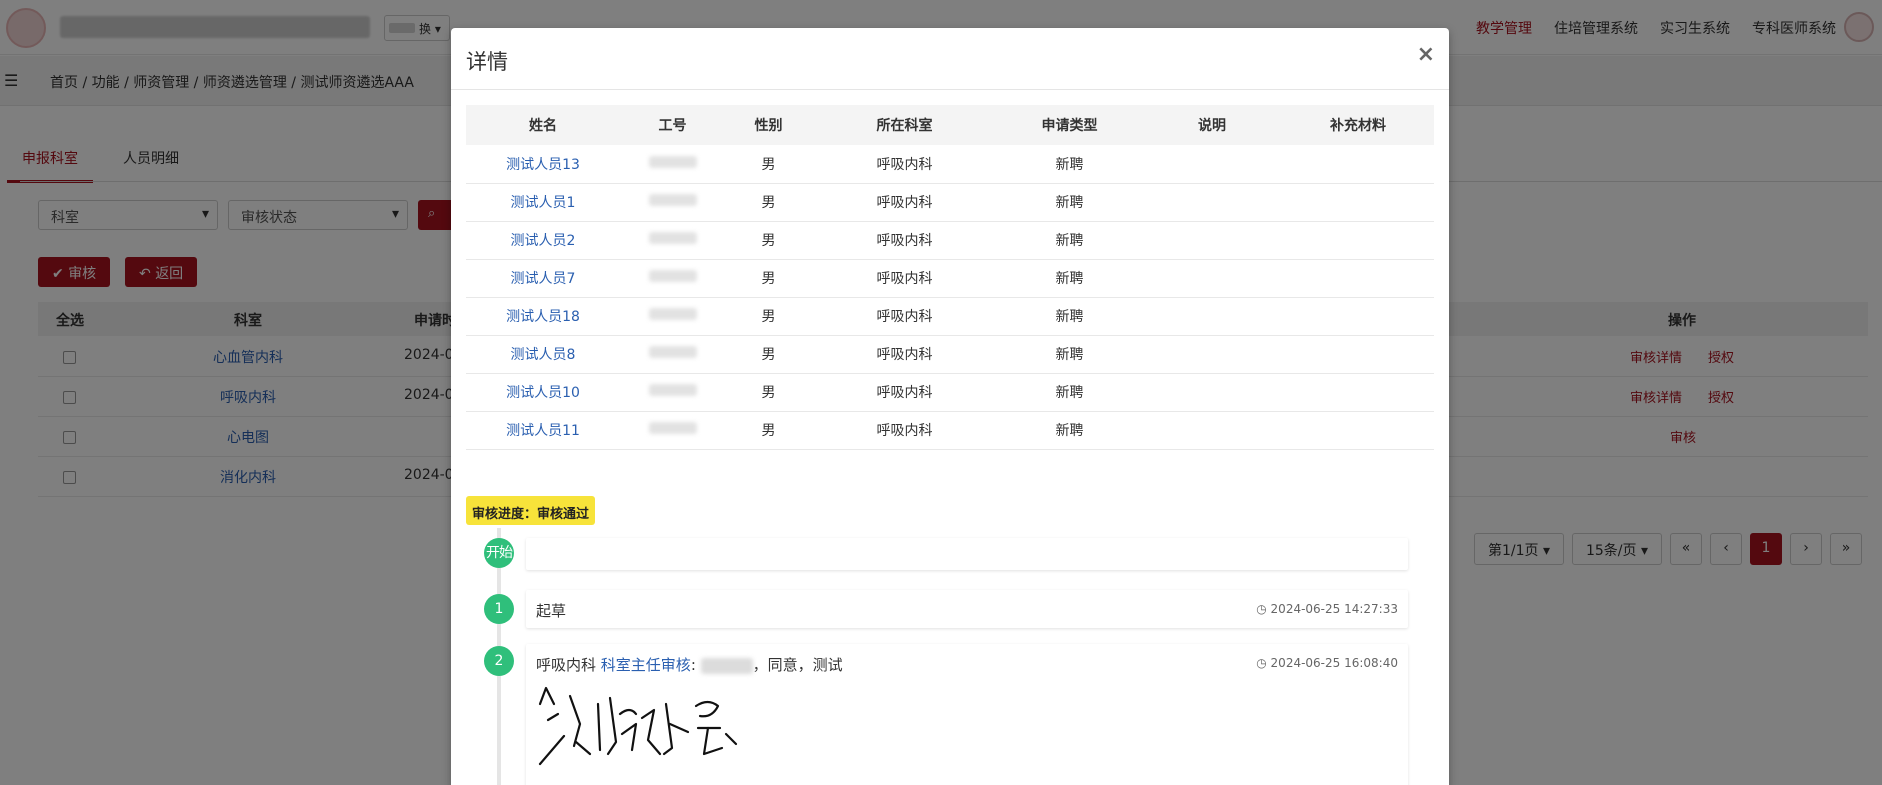 Image resolution: width=1882 pixels, height=785 pixels. I want to click on table-row: 测试人员10 男呼吸内科 新聘, so click(950, 392).